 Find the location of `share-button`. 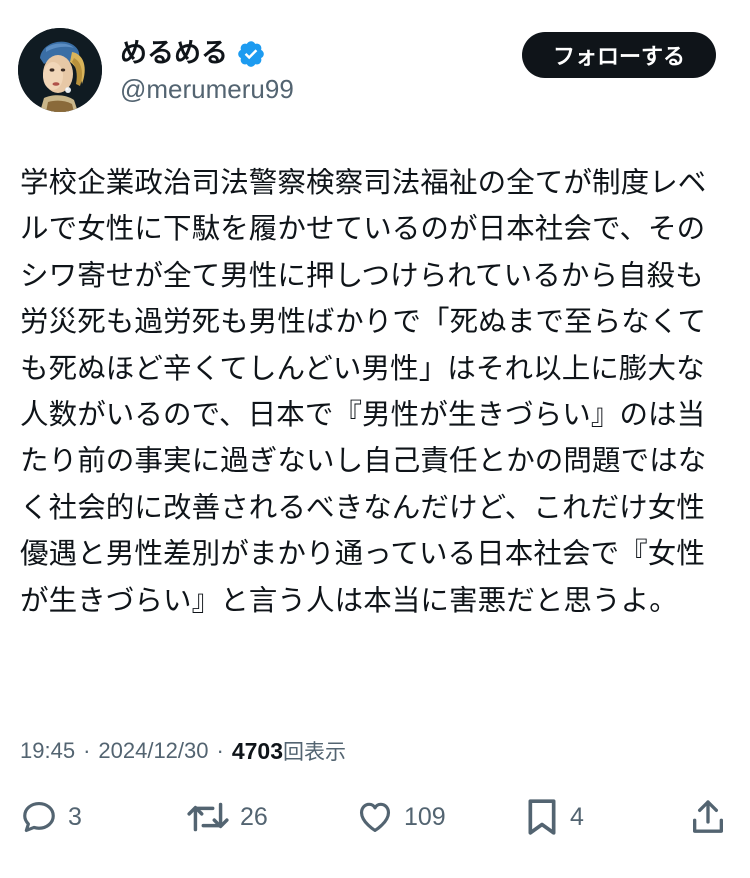

share-button is located at coordinates (708, 817).